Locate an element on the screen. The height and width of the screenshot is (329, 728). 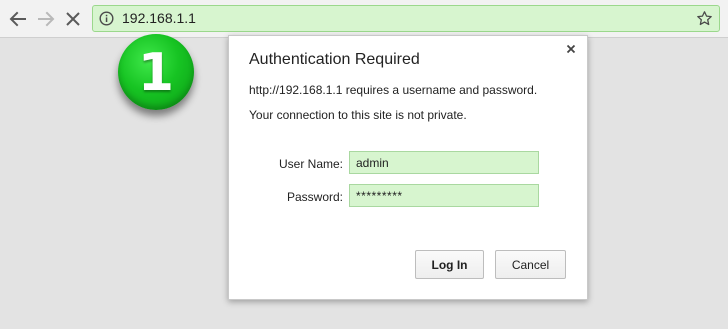
address-bar is located at coordinates (406, 18).